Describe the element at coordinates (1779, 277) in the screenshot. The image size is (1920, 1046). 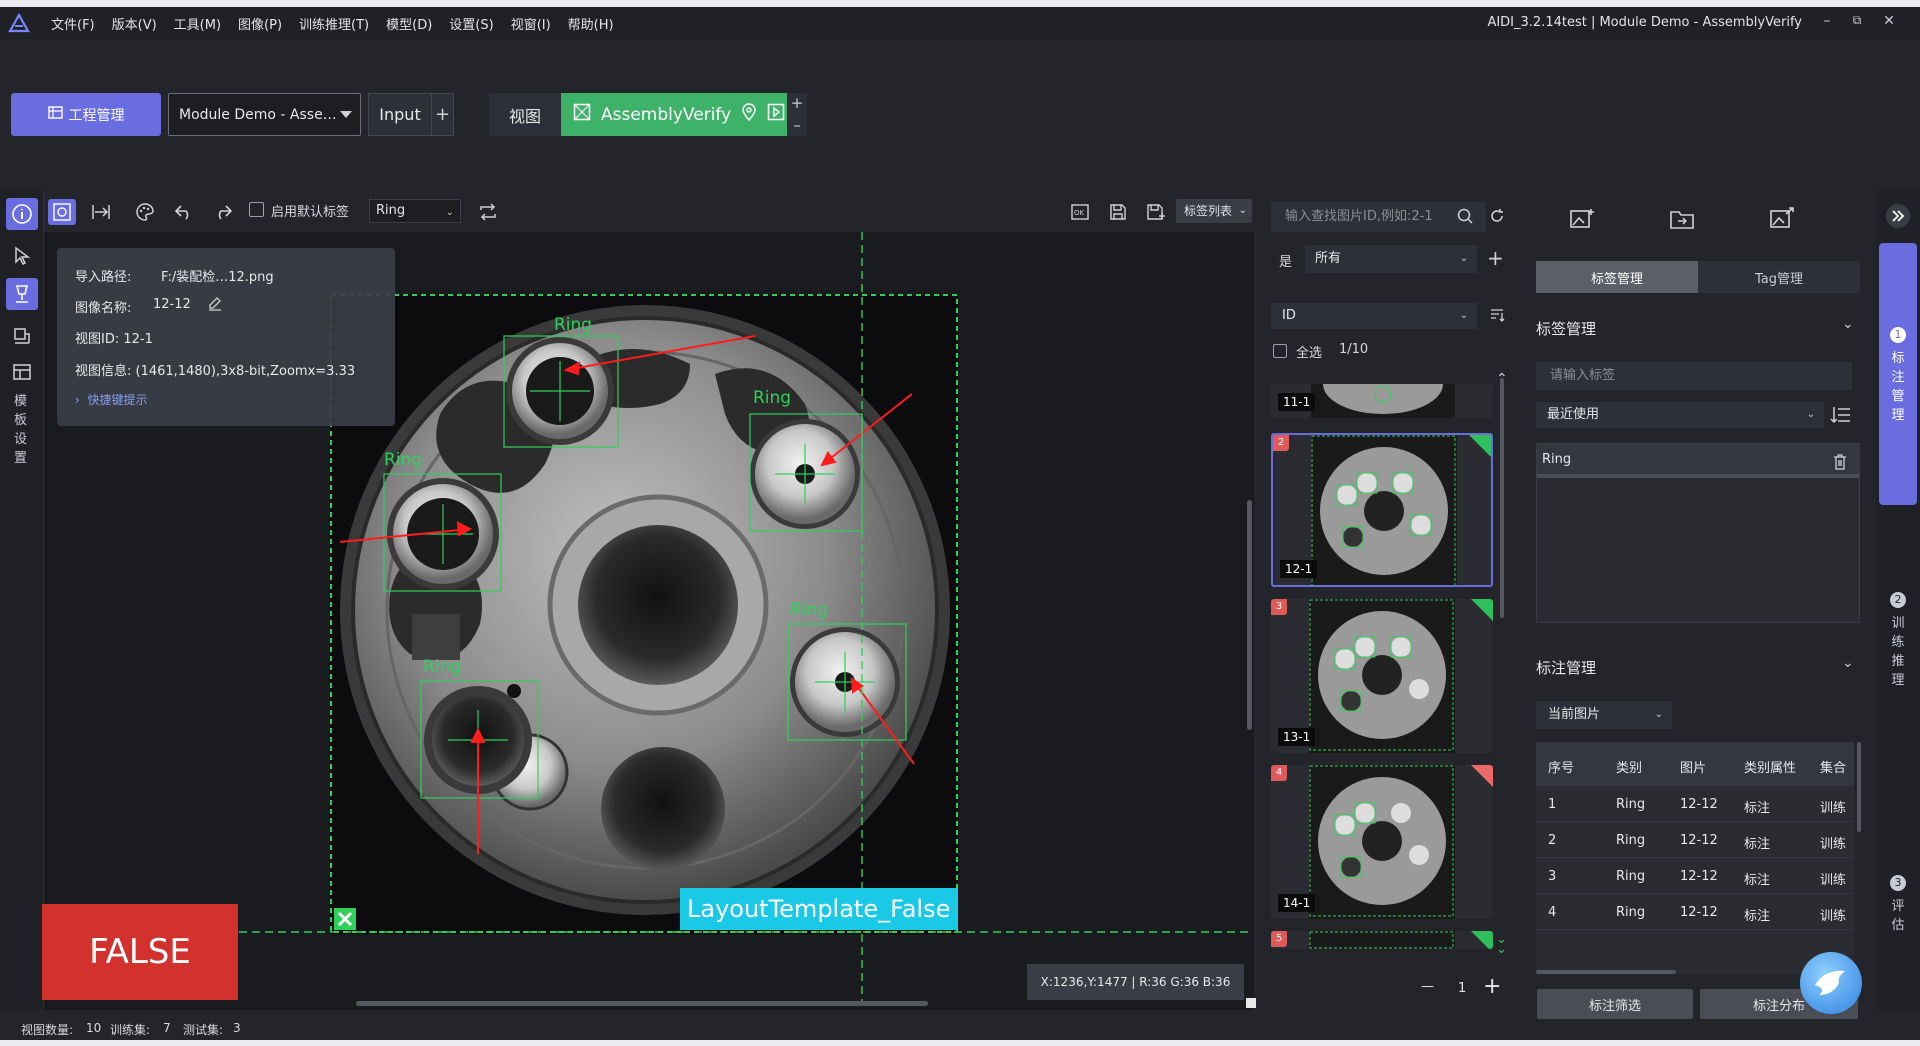
I see `tab-tag-management: Tag管理` at that location.